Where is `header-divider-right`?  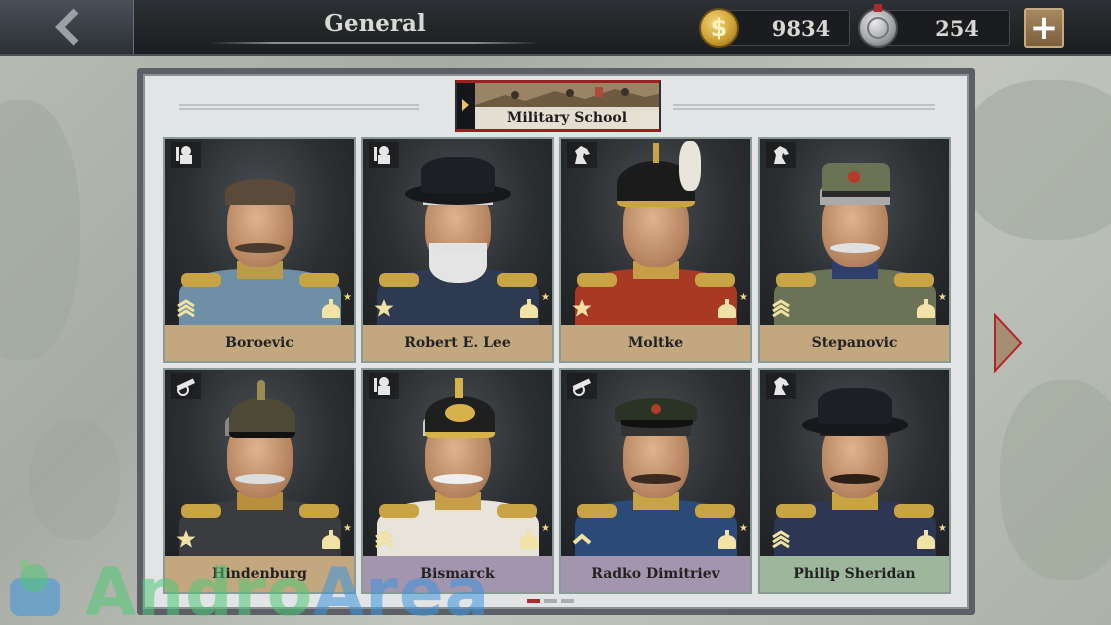
header-divider-right is located at coordinates (804, 107).